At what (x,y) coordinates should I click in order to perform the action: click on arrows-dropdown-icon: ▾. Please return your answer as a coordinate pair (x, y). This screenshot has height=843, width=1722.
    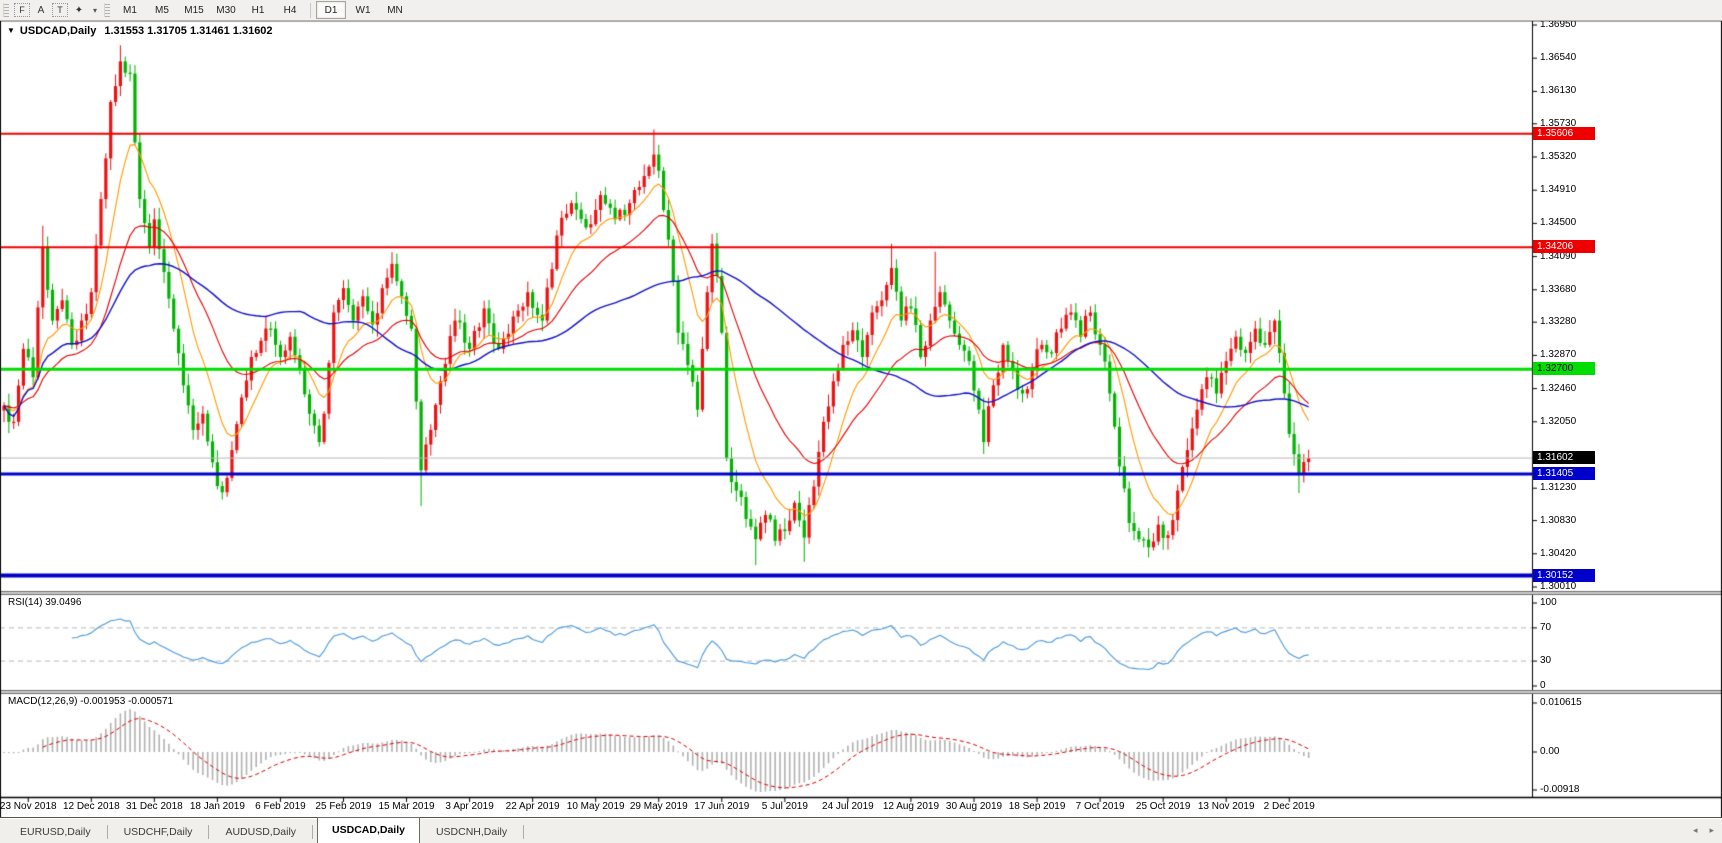
    Looking at the image, I should click on (95, 10).